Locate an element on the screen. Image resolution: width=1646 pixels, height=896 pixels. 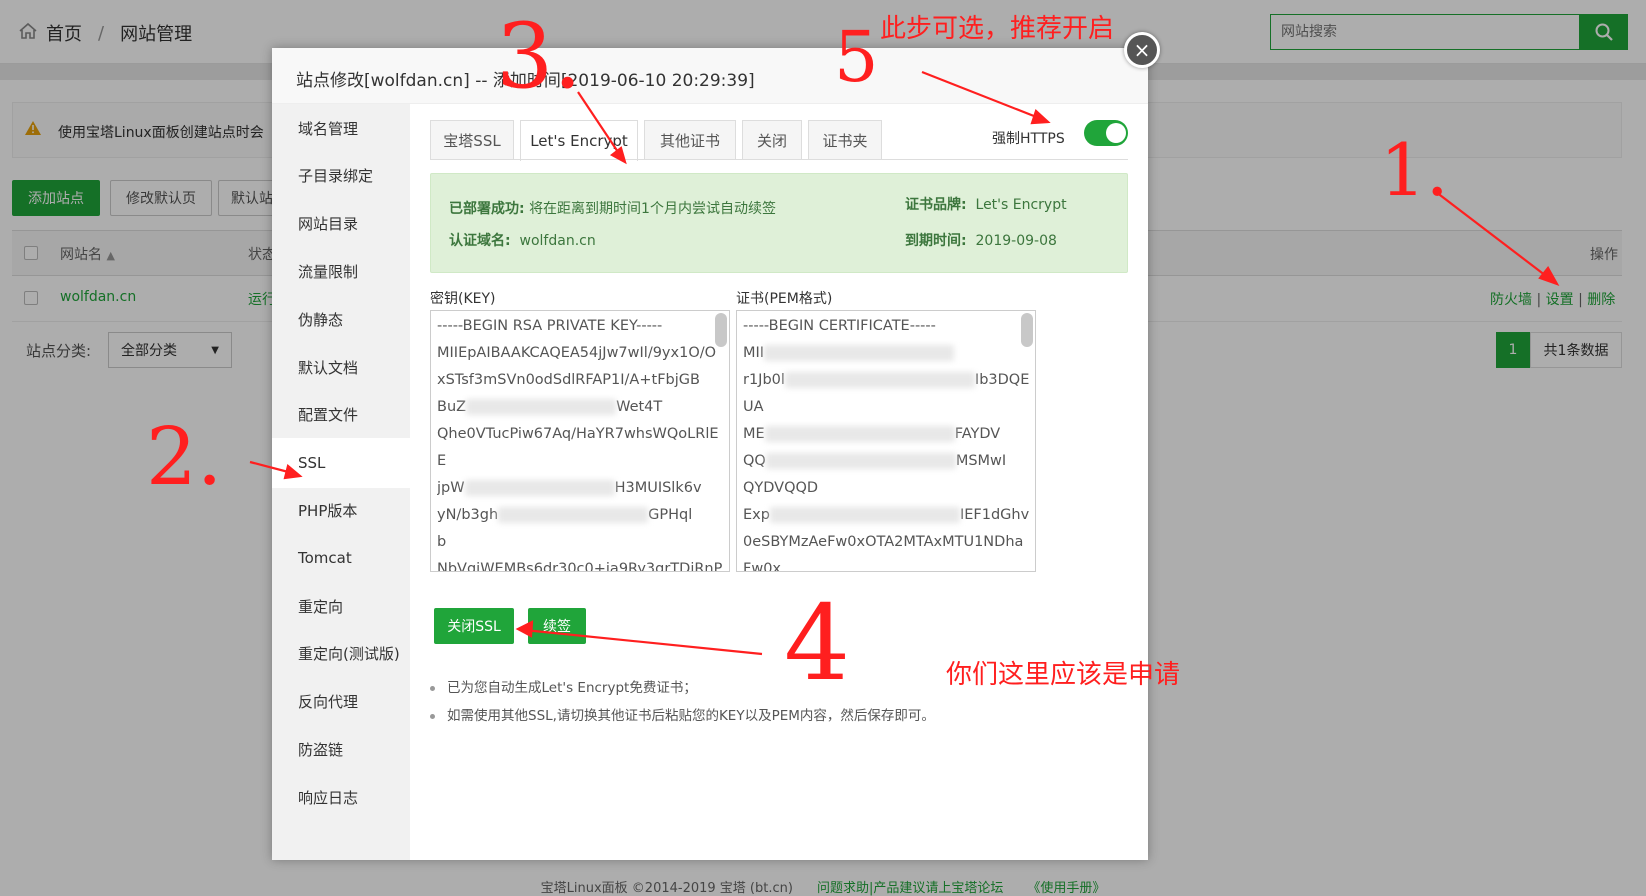
annotation-step-3: 3. is located at coordinates (539, 56).